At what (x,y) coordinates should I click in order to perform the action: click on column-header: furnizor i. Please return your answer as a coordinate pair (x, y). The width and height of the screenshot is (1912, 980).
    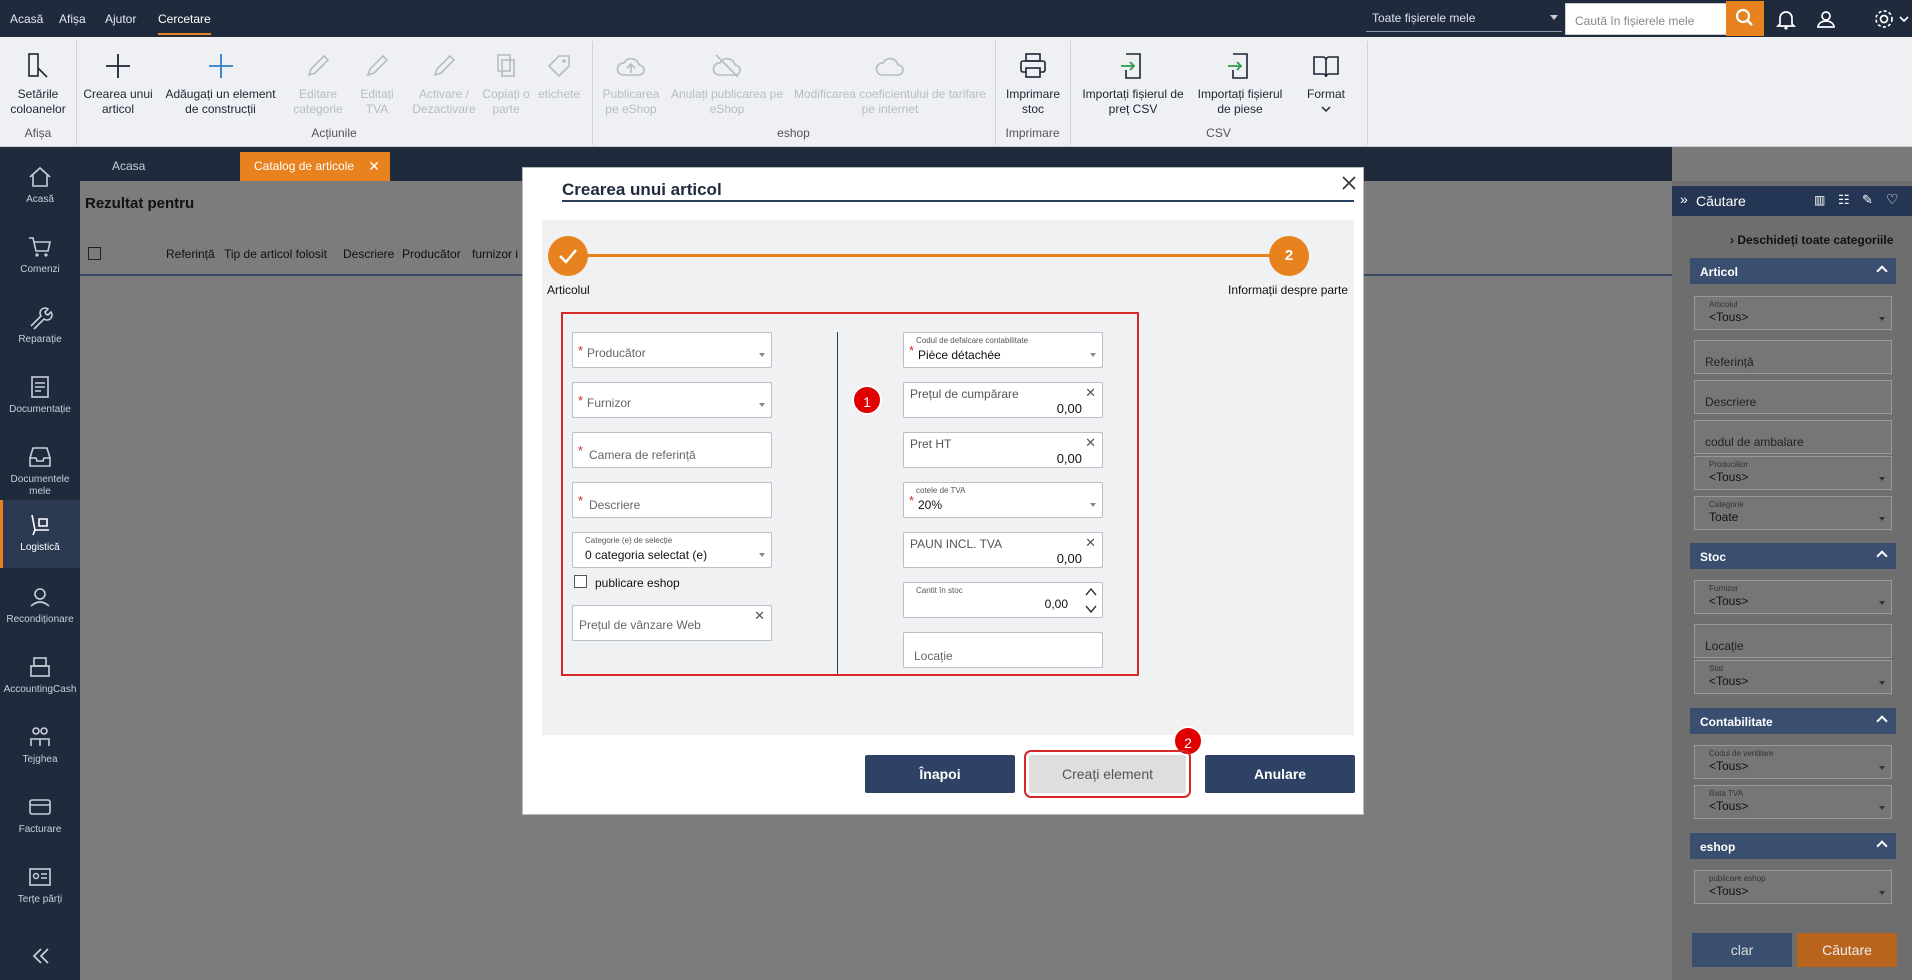
    Looking at the image, I should click on (495, 254).